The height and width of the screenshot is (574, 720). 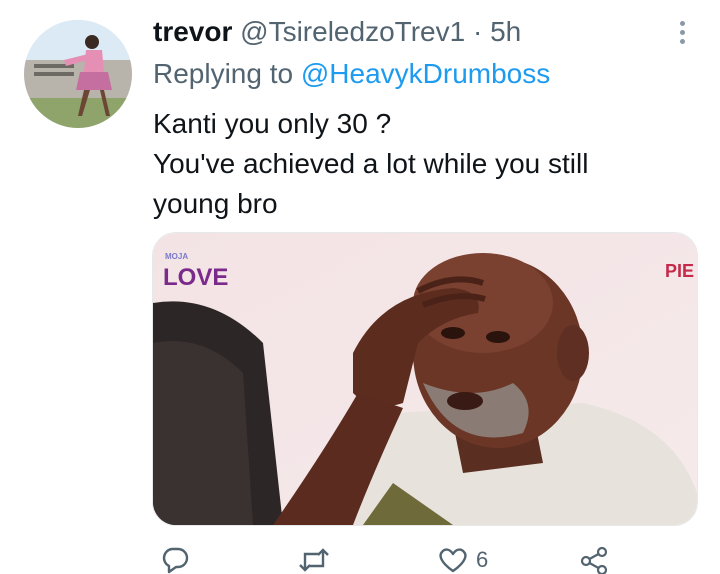 I want to click on replied-user-link: @HeavykDrumboss, so click(x=425, y=73).